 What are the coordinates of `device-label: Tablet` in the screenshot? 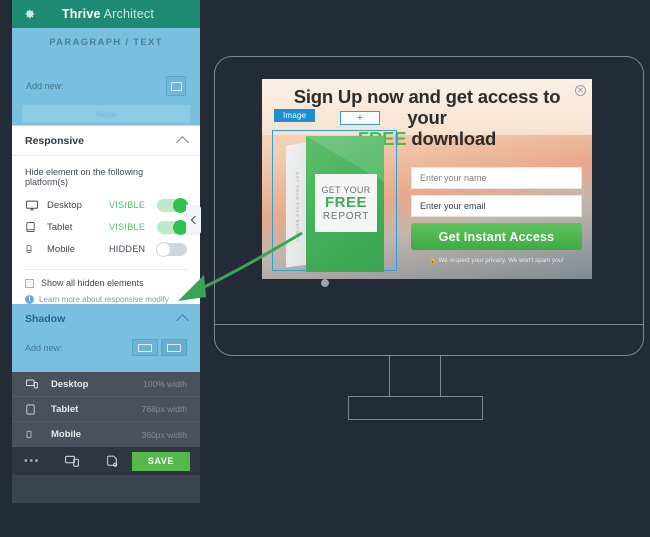 It's located at (65, 409).